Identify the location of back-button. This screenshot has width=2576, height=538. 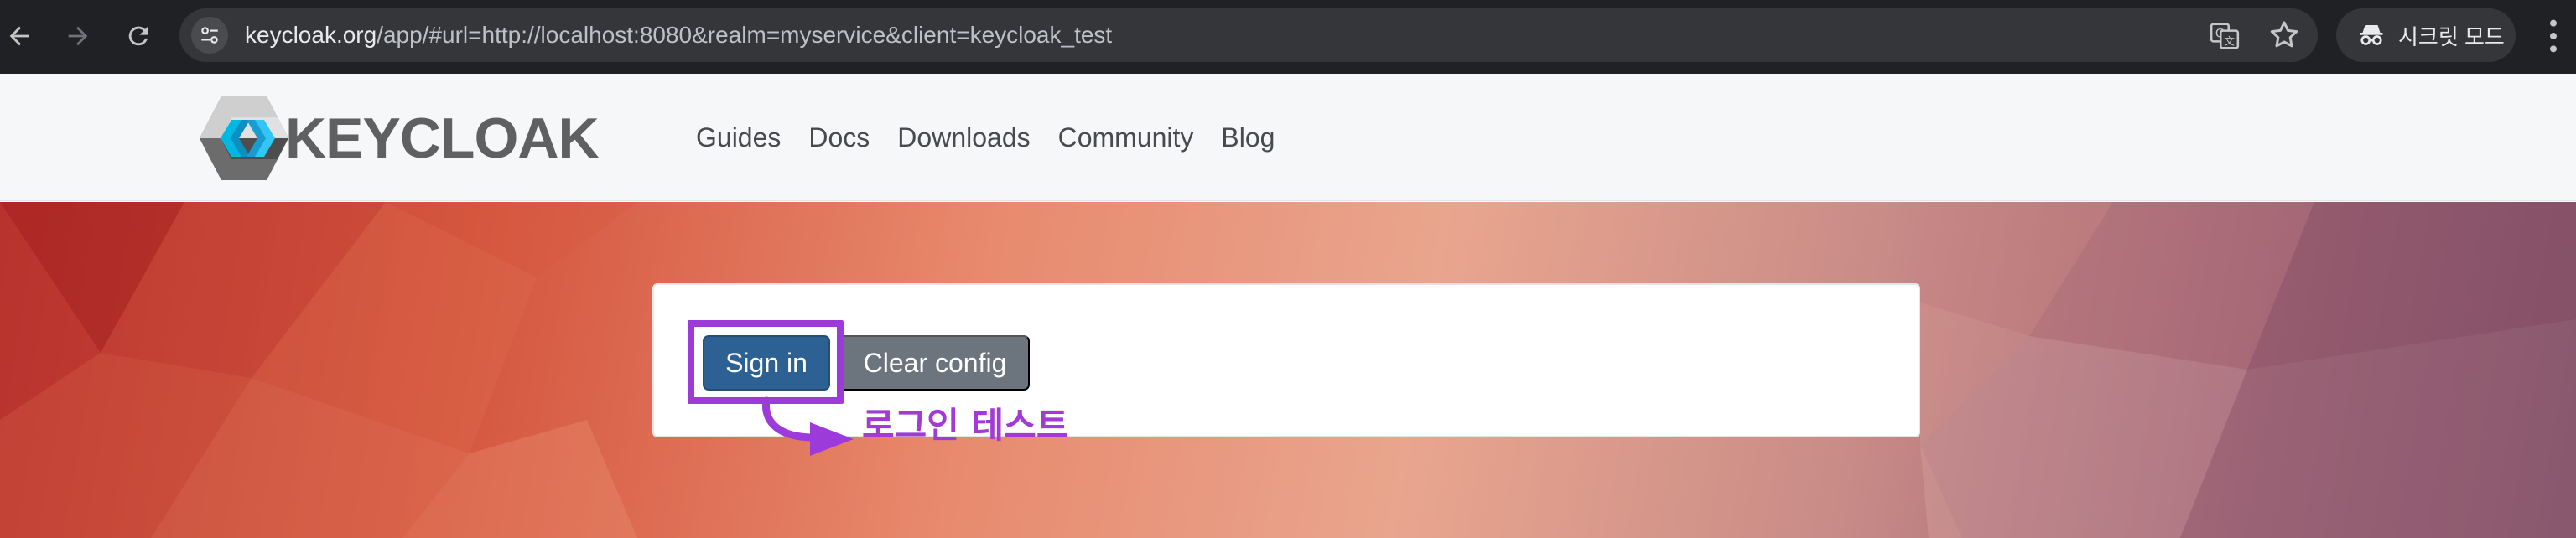
(22, 36).